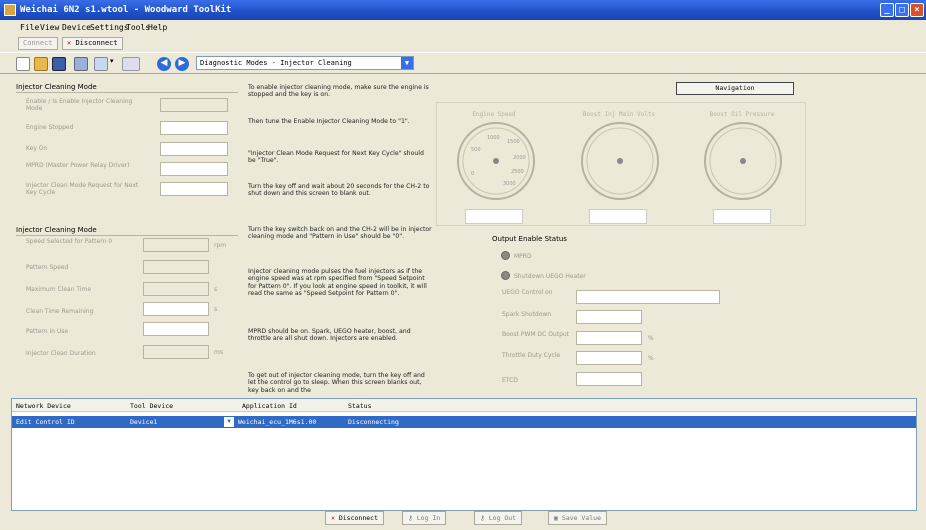  Describe the element at coordinates (887, 10) in the screenshot. I see `minimize-button: _` at that location.